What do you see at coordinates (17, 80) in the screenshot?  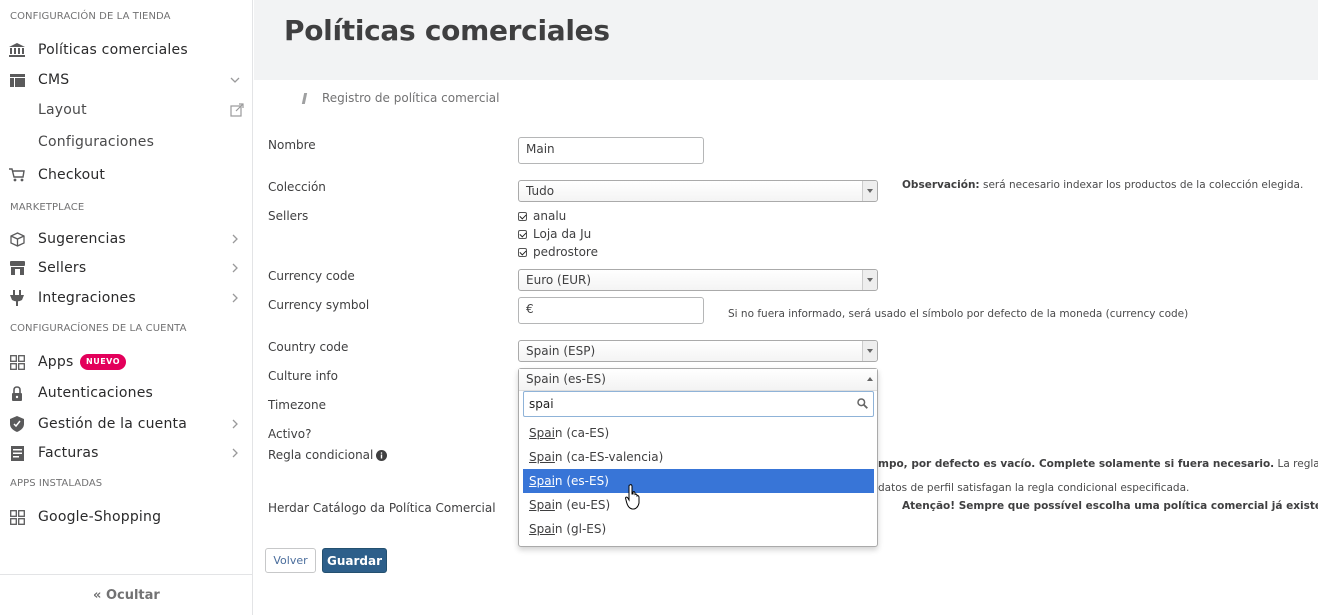 I see `layout-icon` at bounding box center [17, 80].